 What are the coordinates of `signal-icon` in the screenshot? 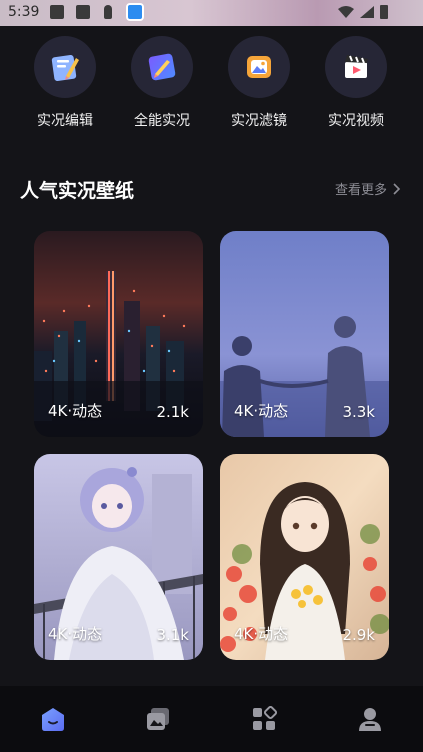 It's located at (367, 12).